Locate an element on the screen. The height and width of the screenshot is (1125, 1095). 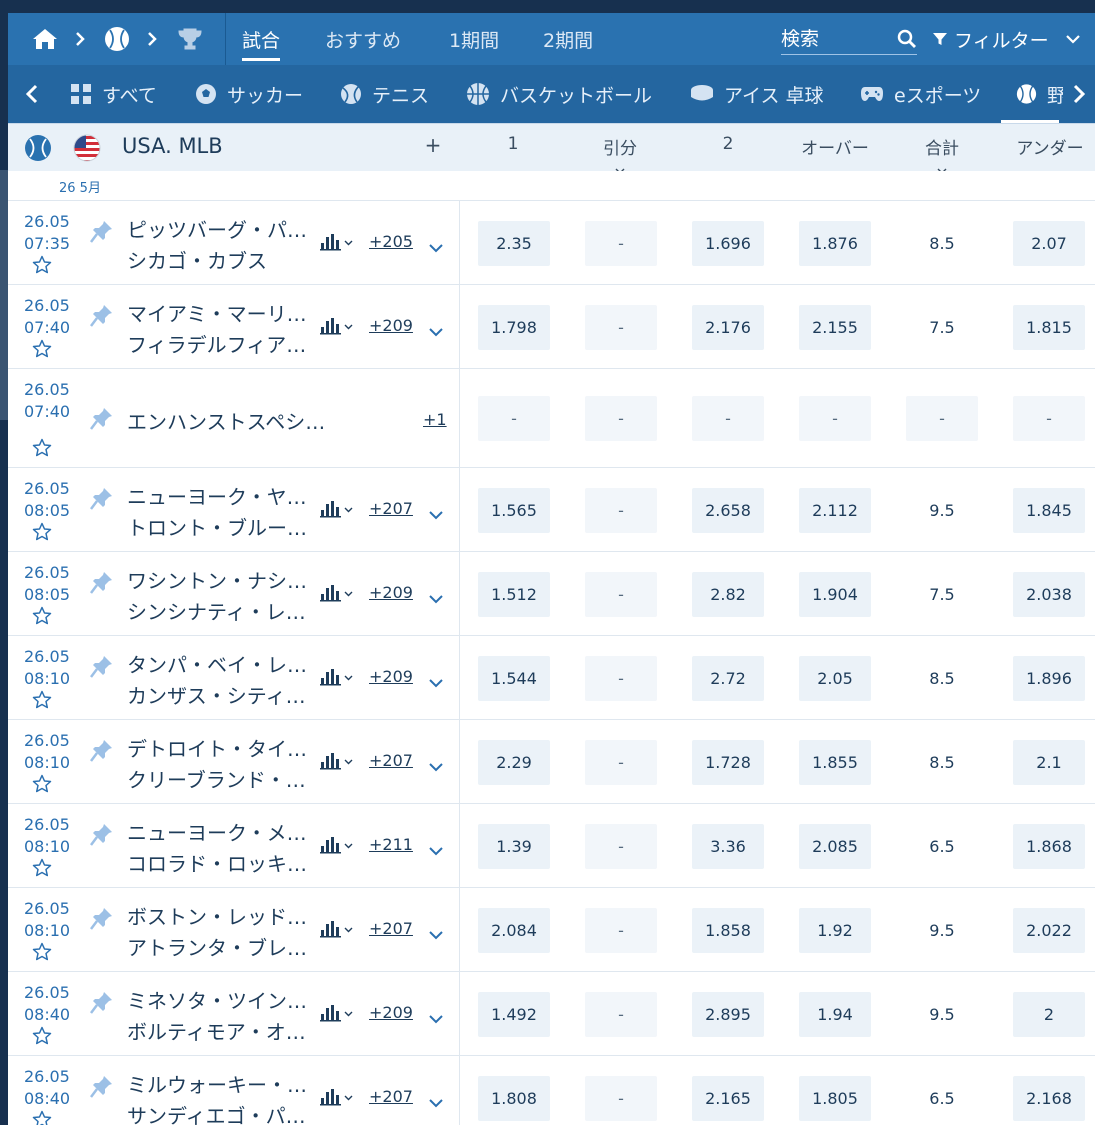
odds-over: 1.904 is located at coordinates (835, 594).